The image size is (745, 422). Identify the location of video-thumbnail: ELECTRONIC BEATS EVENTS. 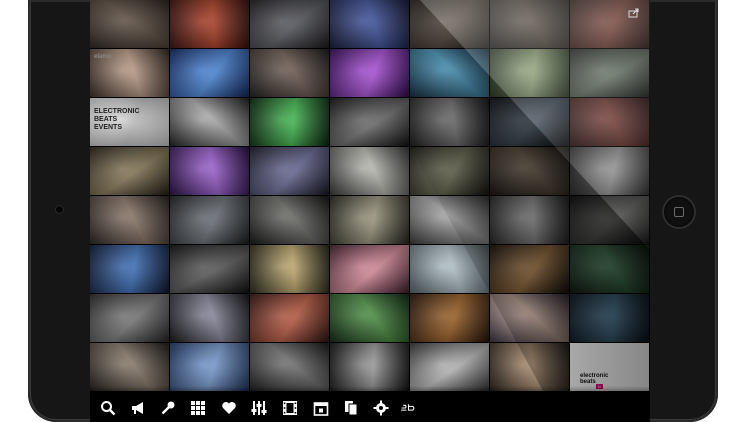
(129, 122).